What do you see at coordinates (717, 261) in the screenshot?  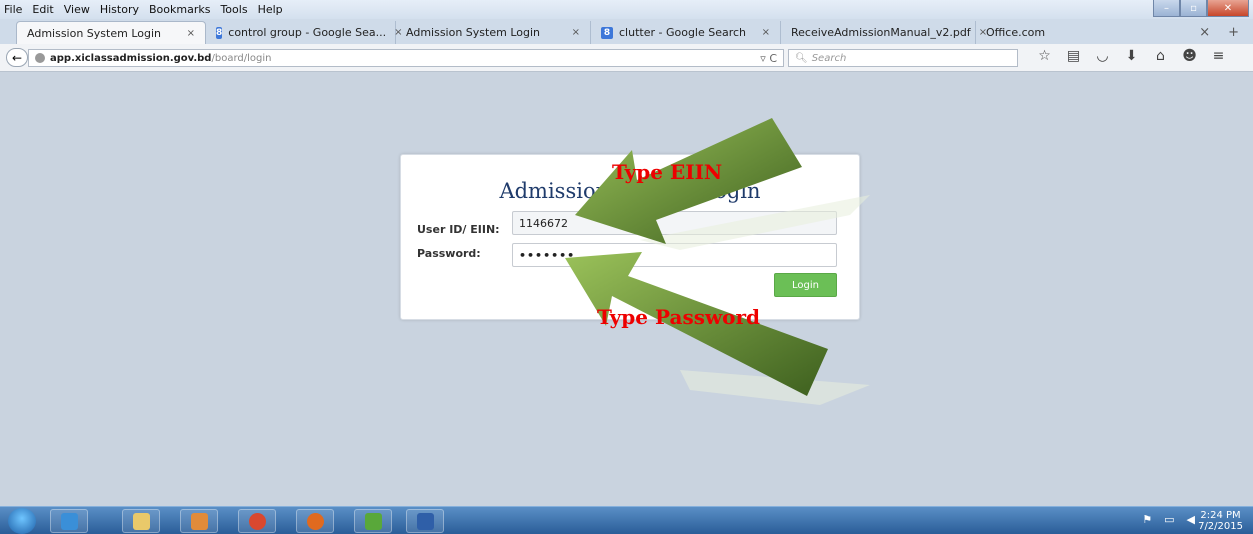 I see `annotation-overlay` at bounding box center [717, 261].